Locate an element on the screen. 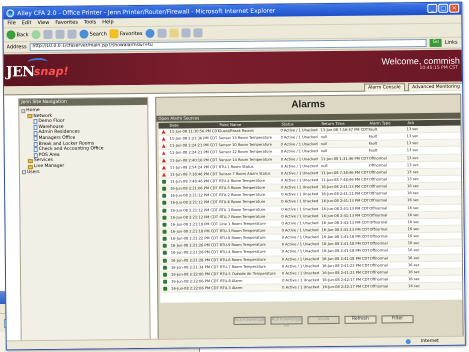  row-alarm-type: Fault is located at coordinates (373, 151).